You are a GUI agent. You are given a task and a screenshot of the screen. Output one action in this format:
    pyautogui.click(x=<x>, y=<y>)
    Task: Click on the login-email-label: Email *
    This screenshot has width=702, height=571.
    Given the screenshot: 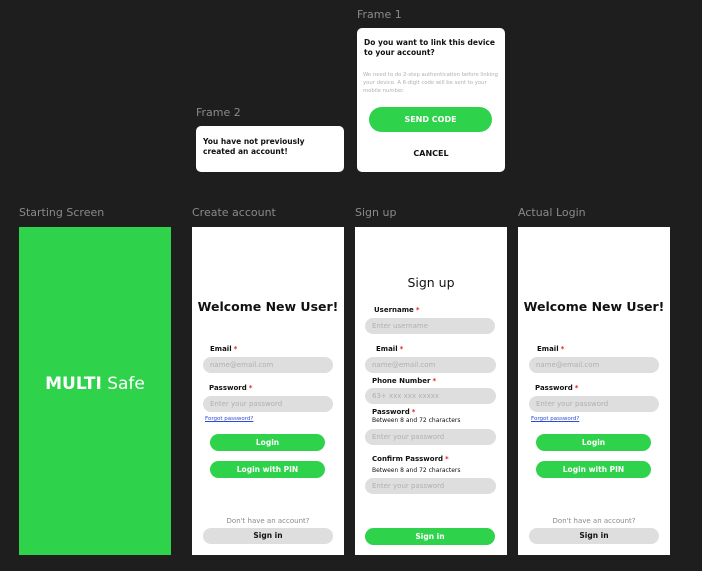 What is the action you would take?
    pyautogui.click(x=551, y=349)
    